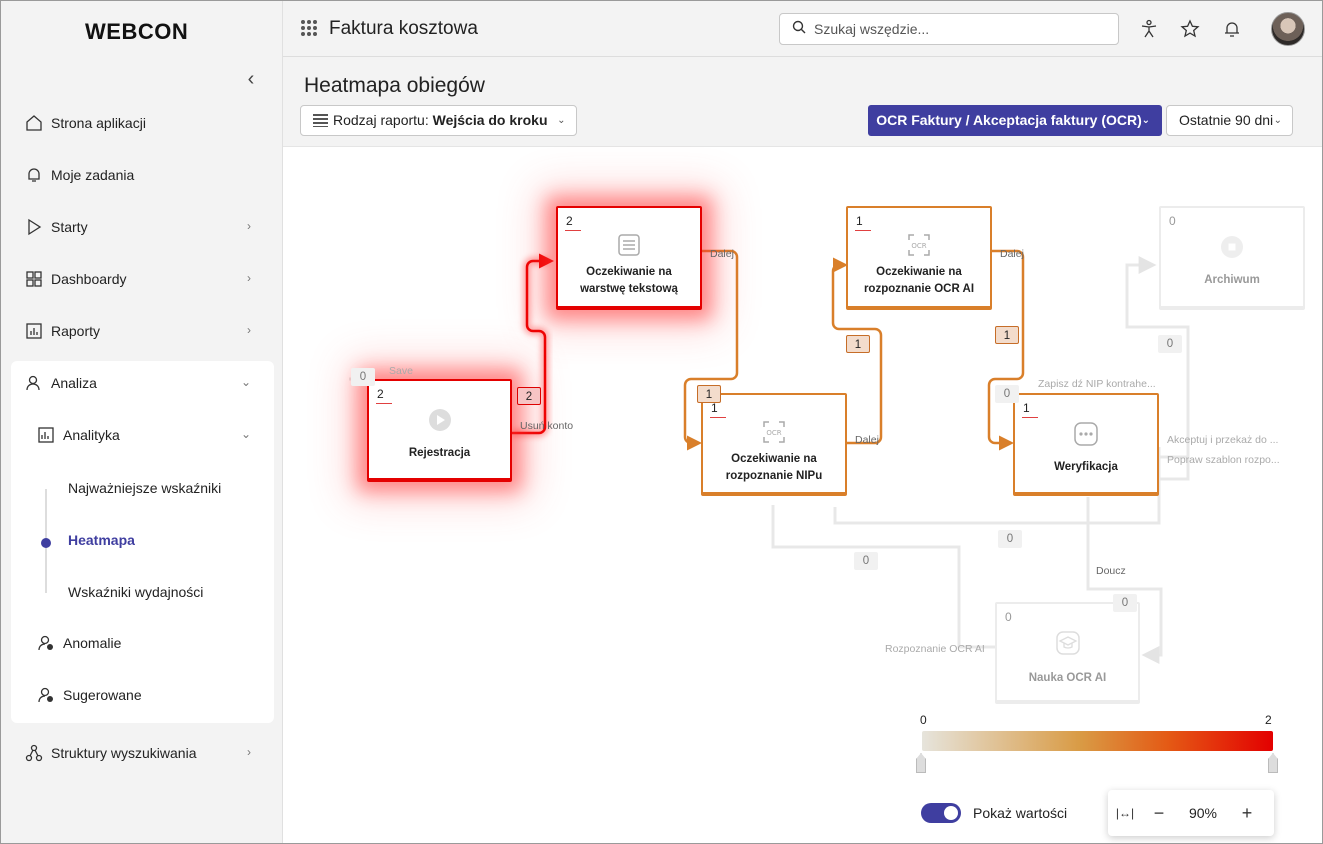 The width and height of the screenshot is (1323, 844). I want to click on edge-count-badge: 2, so click(529, 396).